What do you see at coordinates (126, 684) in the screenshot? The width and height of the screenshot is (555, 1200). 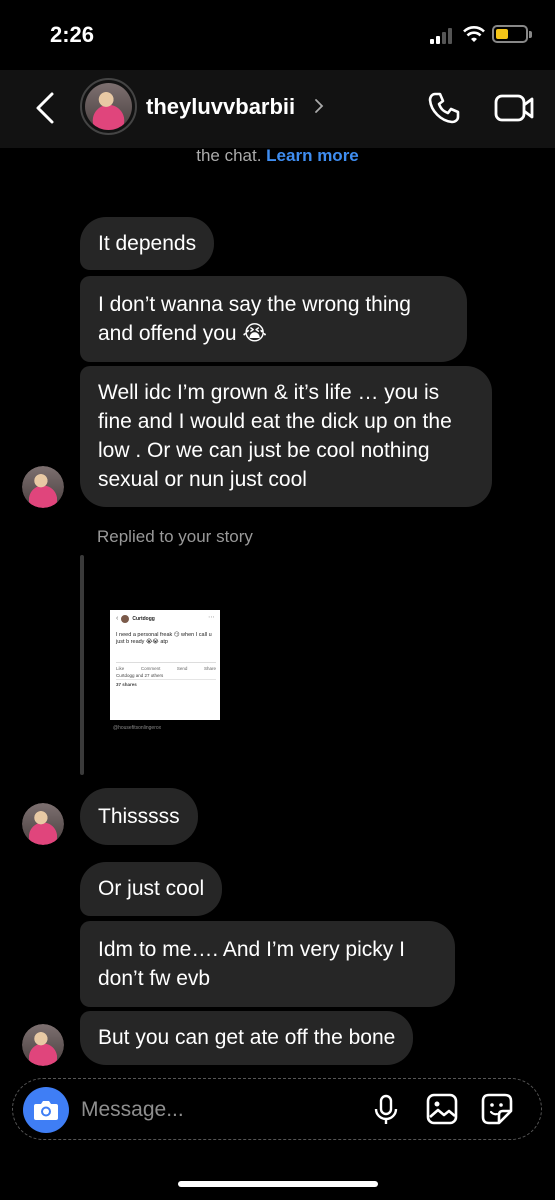 I see `story-post-shares: 37 shares` at bounding box center [126, 684].